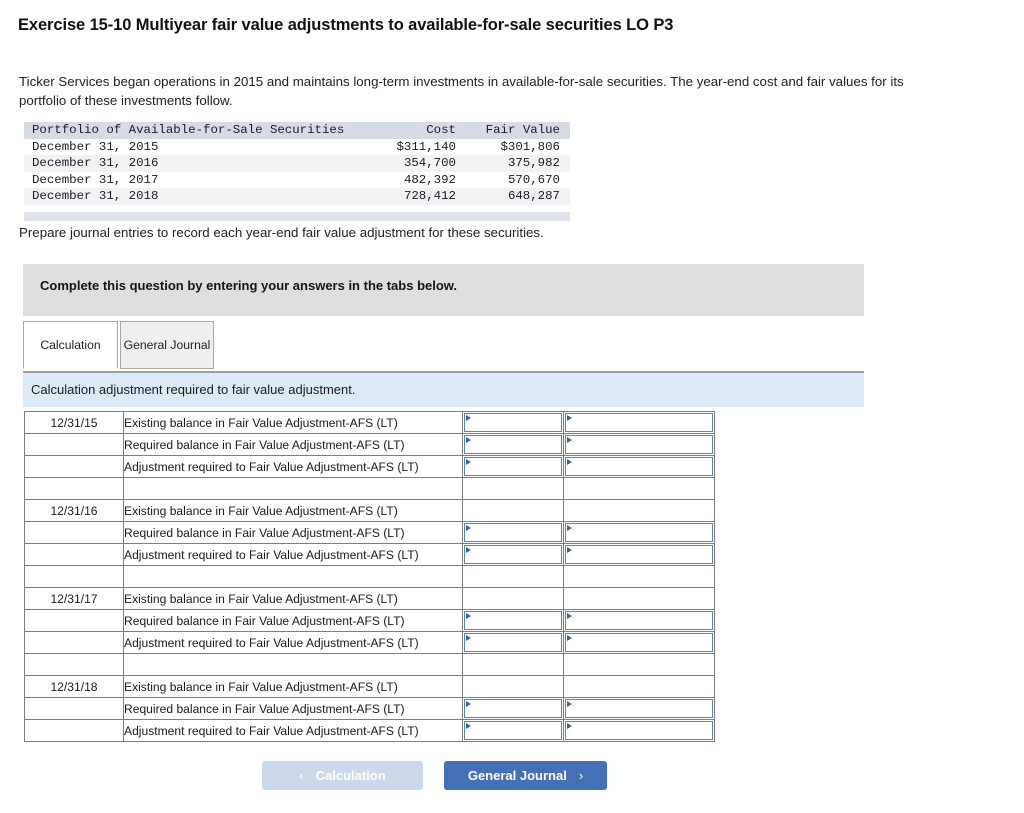  What do you see at coordinates (74, 422) in the screenshot?
I see `worksheet-date-cell: 12/31/15` at bounding box center [74, 422].